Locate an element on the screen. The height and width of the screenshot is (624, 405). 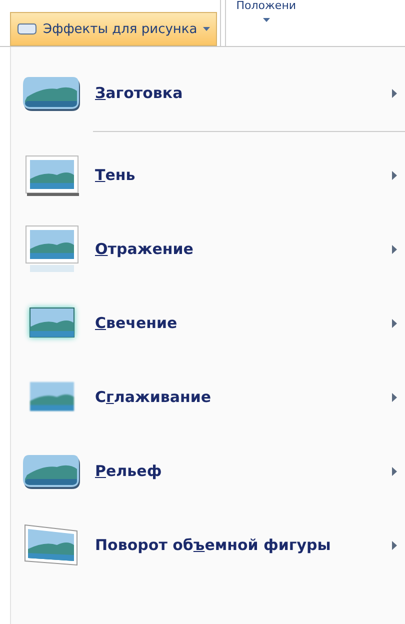
menu-item: Сглаживание is located at coordinates (208, 397).